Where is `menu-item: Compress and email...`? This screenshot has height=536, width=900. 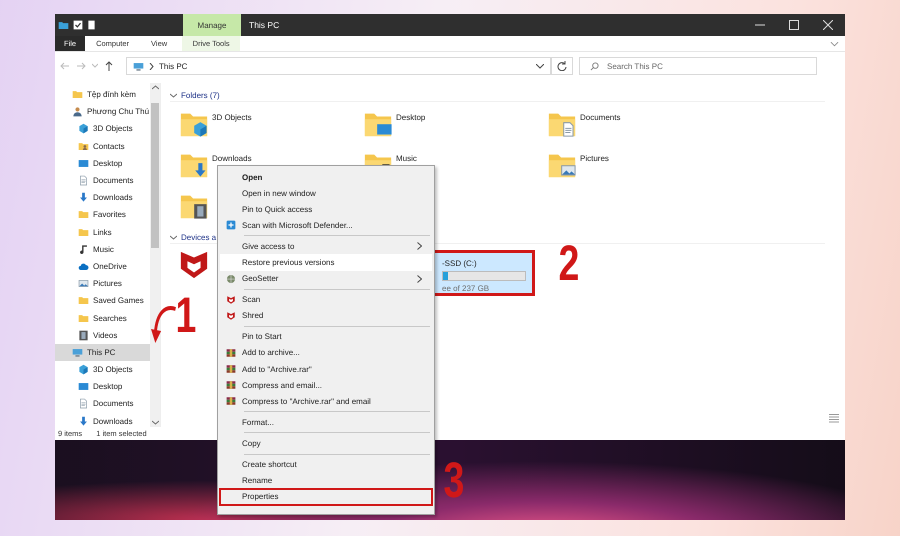
menu-item: Compress and email... is located at coordinates (326, 385).